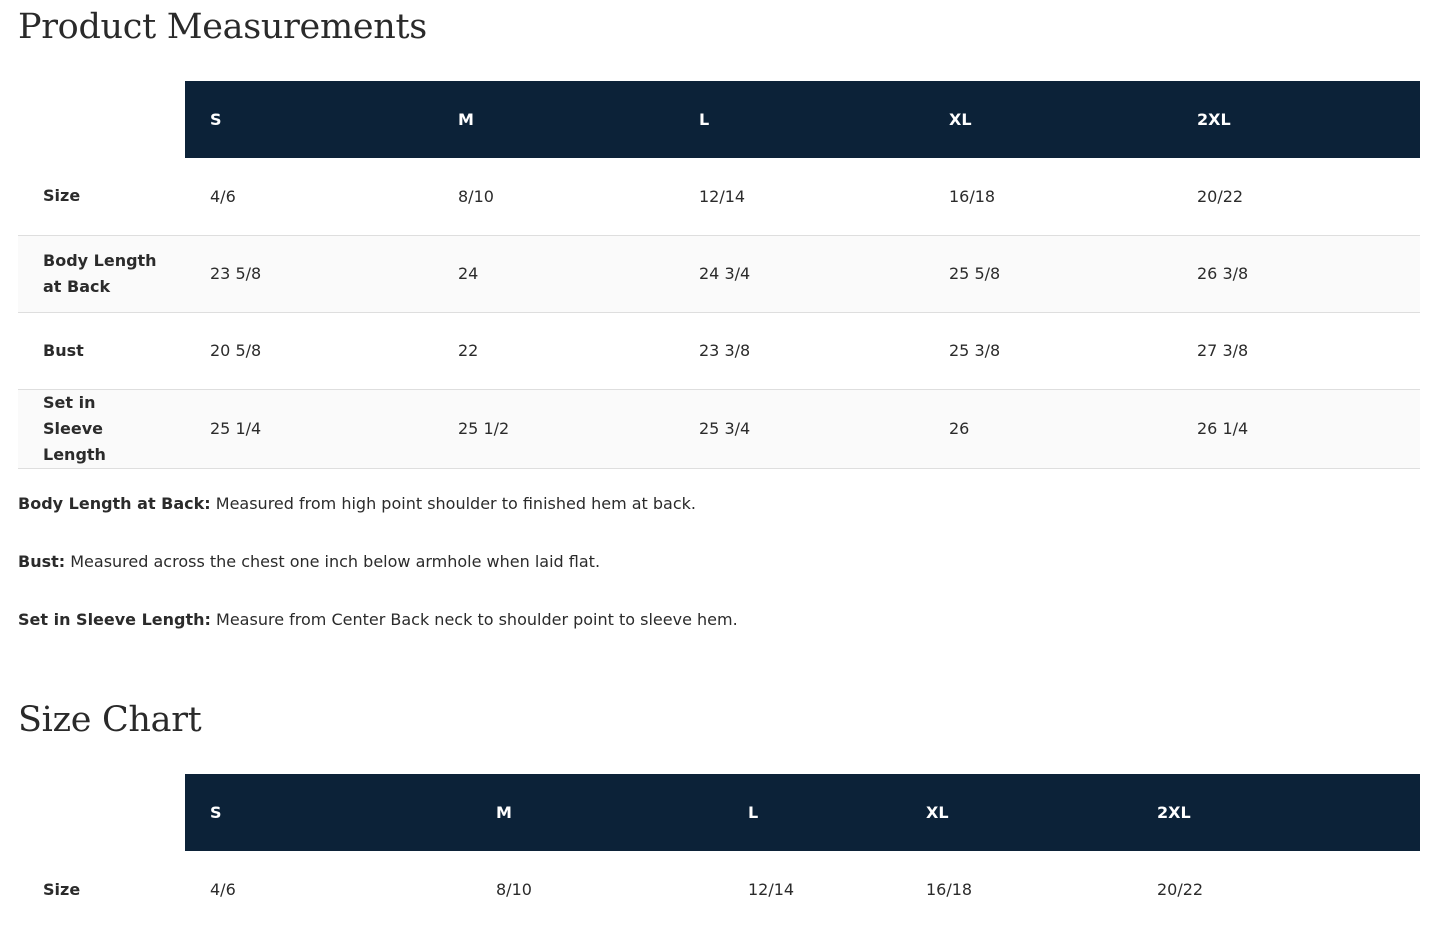  I want to click on size-chart-header-row: S M L XL 2XL, so click(719, 812).